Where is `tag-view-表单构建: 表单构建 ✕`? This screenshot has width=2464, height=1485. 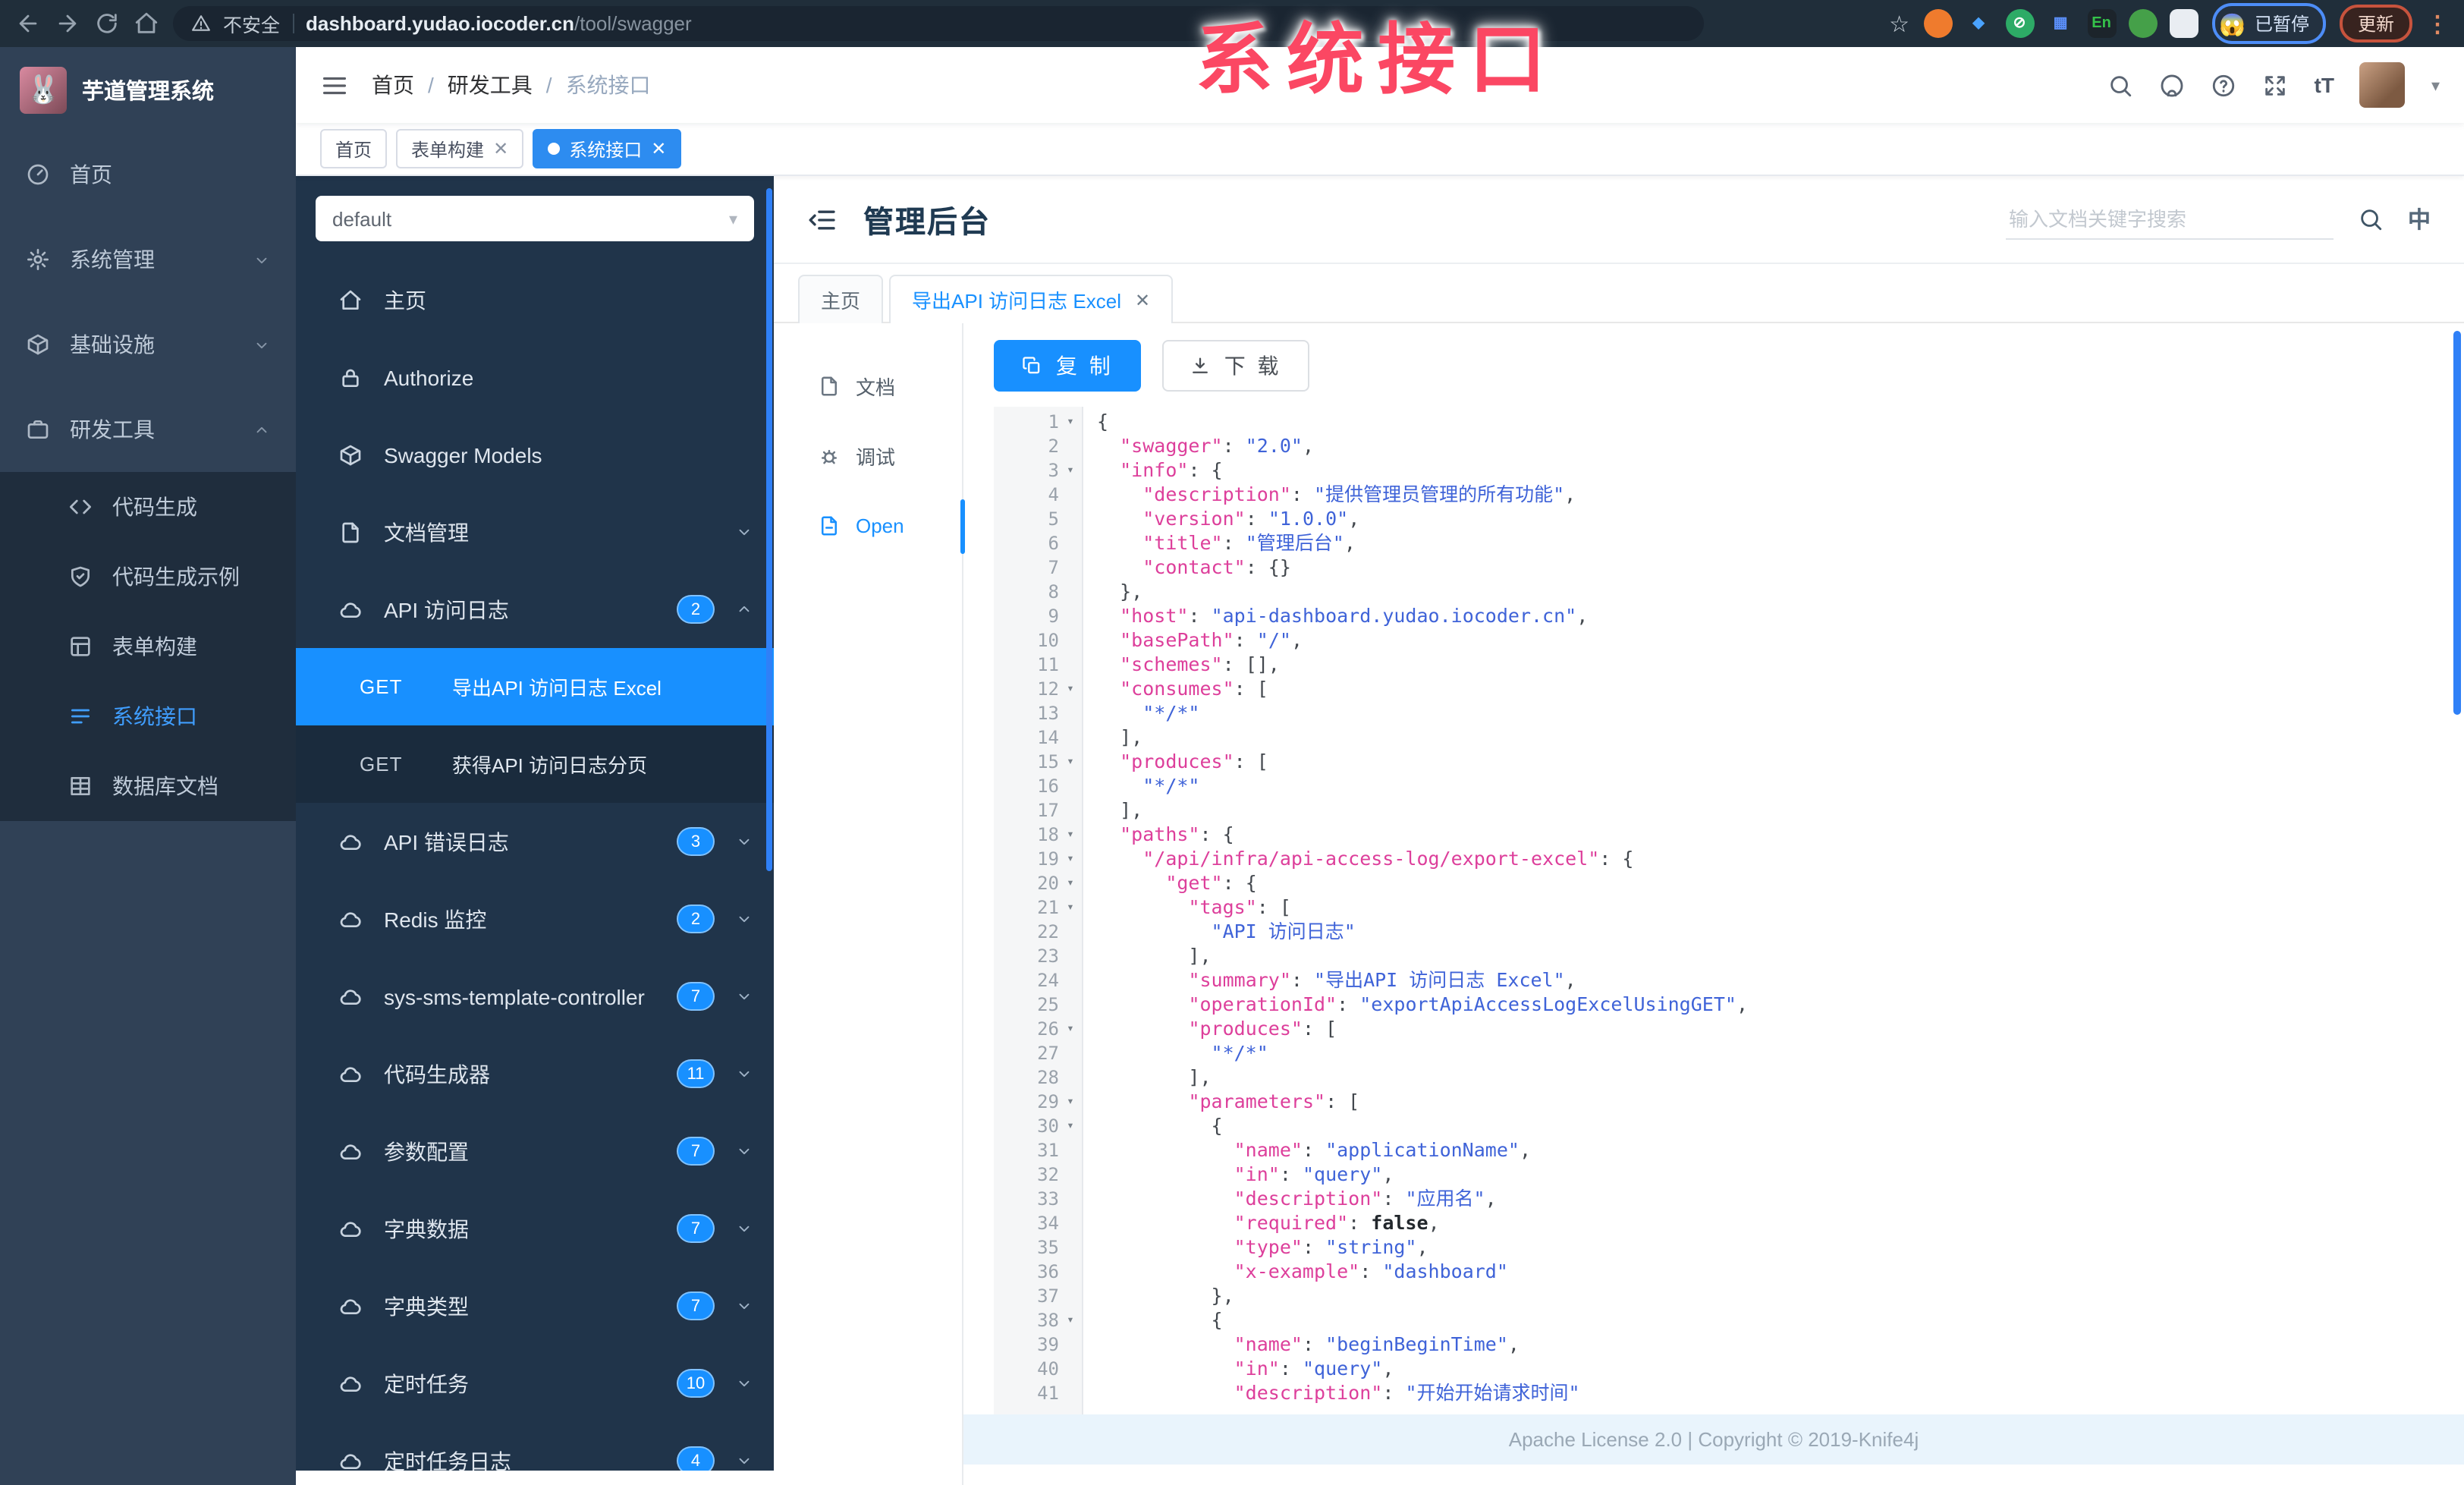 tag-view-表单构建: 表单构建 ✕ is located at coordinates (460, 148).